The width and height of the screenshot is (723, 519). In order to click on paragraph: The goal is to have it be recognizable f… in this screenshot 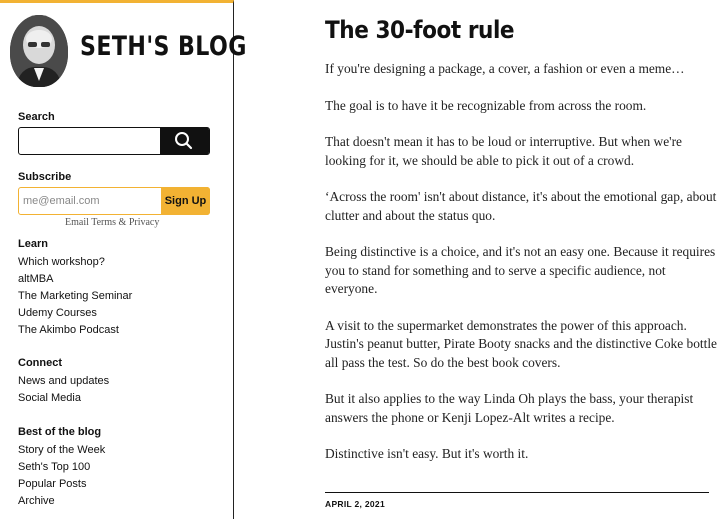, I will do `click(486, 105)`.